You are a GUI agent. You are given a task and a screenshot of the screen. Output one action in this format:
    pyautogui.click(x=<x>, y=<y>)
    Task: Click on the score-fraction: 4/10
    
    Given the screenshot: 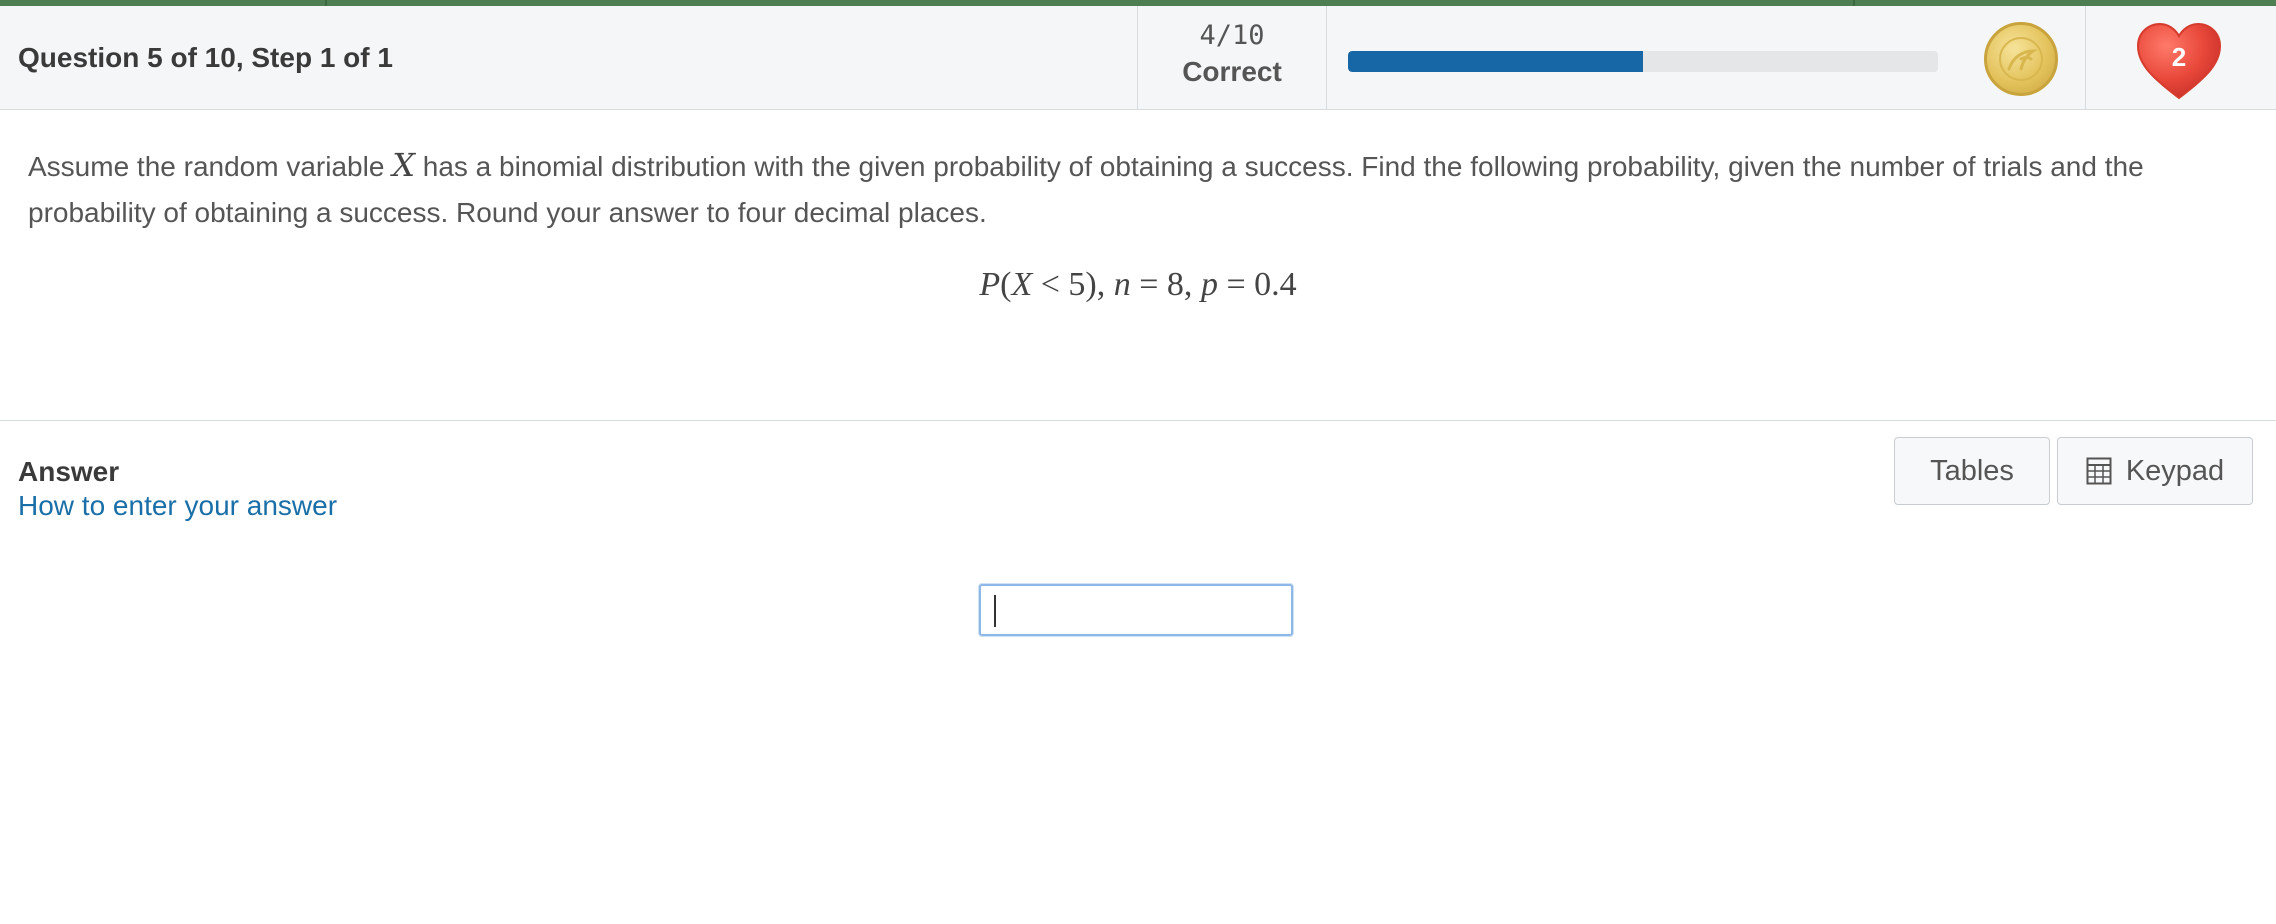 What is the action you would take?
    pyautogui.click(x=1232, y=35)
    